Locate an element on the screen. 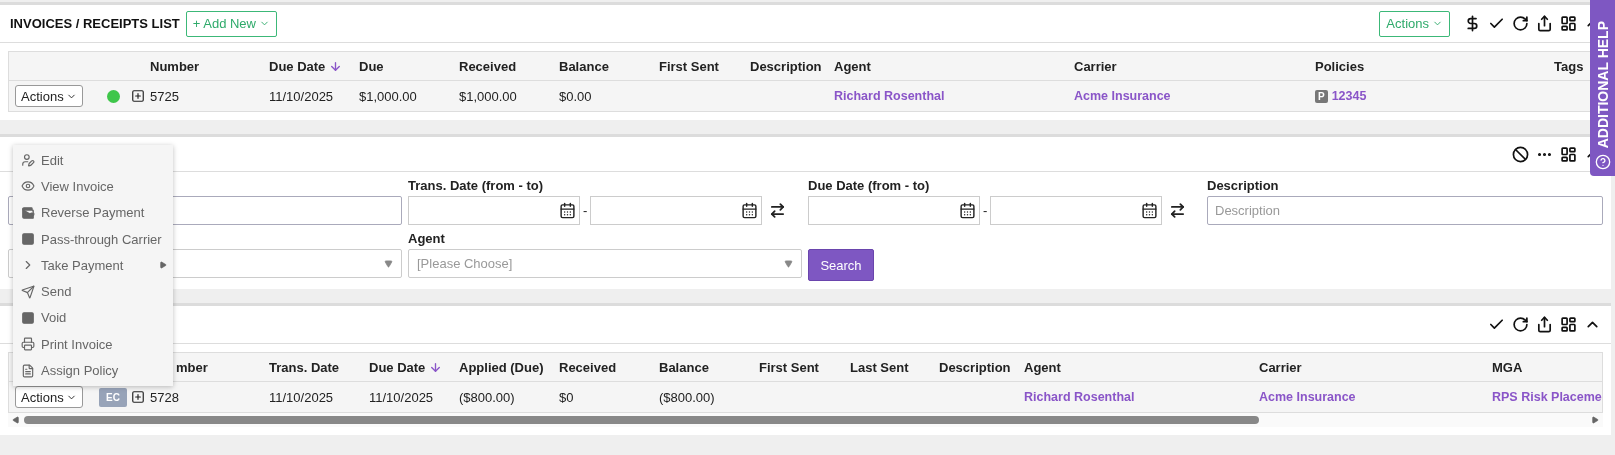 The width and height of the screenshot is (1615, 455). table-cell: 5725 is located at coordinates (164, 96).